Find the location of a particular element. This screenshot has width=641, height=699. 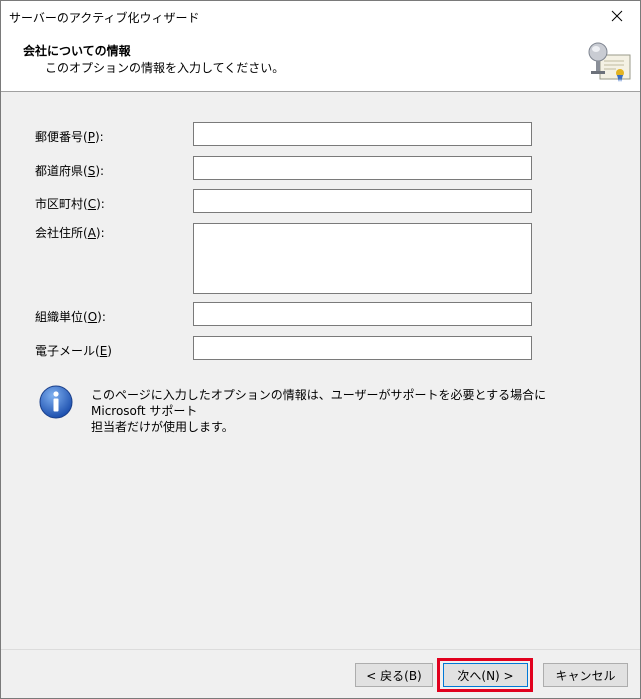

close-button is located at coordinates (617, 16).